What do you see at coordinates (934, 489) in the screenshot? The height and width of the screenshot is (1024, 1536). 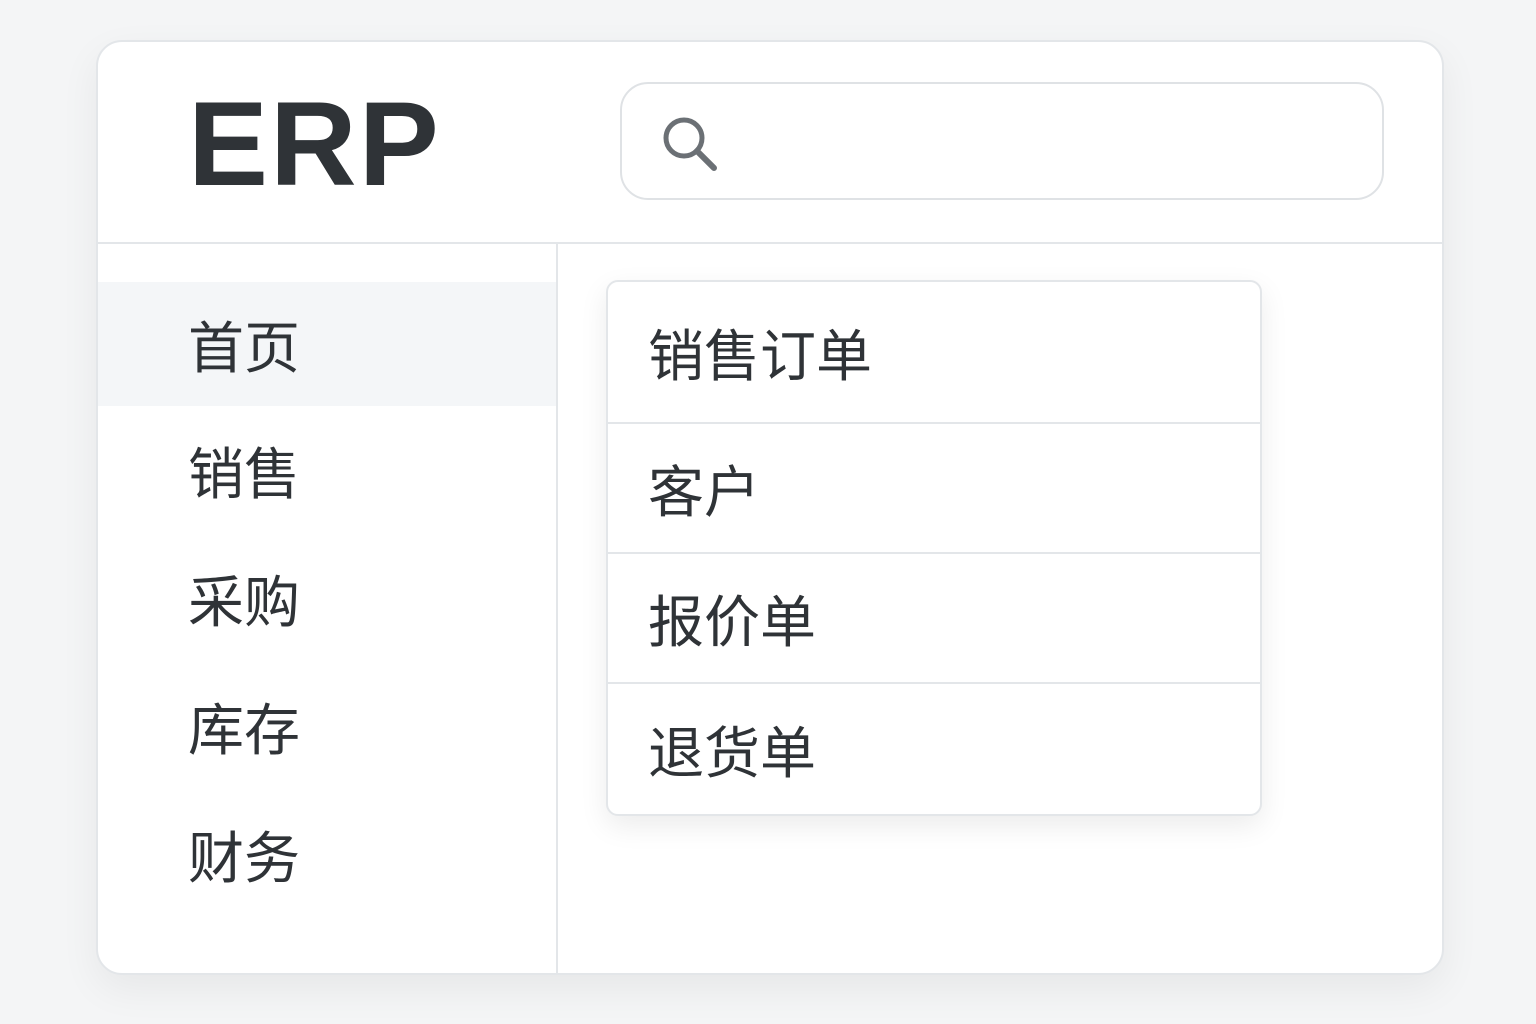 I see `submenu-item-customers: 客户` at bounding box center [934, 489].